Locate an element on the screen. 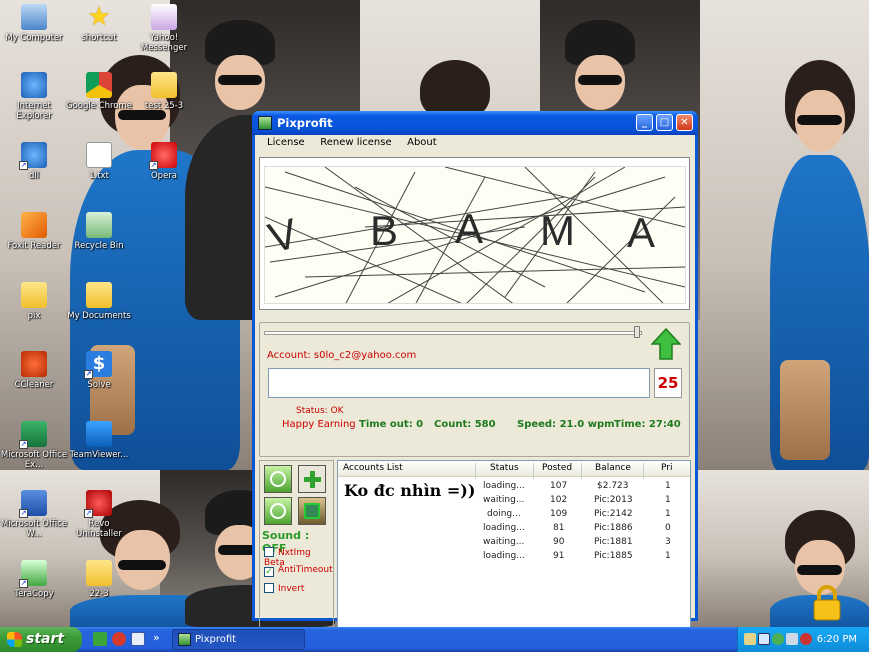 This screenshot has height=652, width=869. progress-slider-thumb is located at coordinates (637, 332).